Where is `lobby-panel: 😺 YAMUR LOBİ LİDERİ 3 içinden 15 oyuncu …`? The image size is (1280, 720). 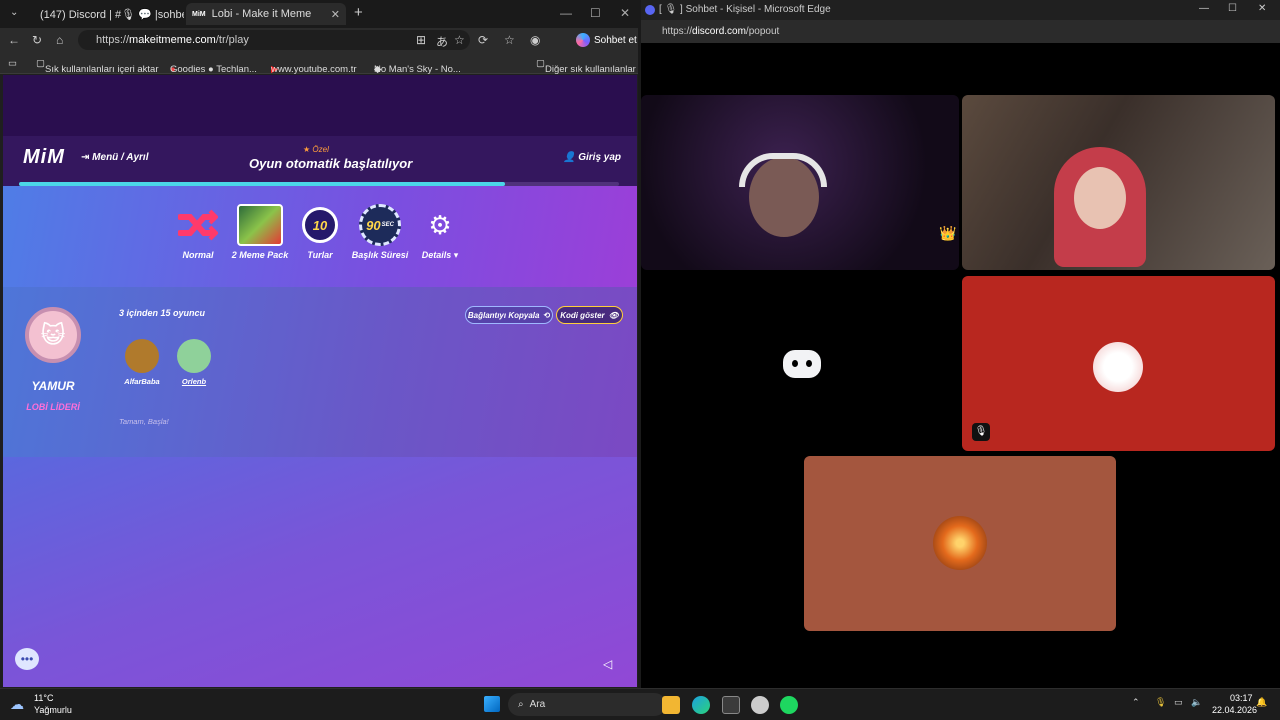 lobby-panel: 😺 YAMUR LOBİ LİDERİ 3 içinden 15 oyuncu … is located at coordinates (320, 372).